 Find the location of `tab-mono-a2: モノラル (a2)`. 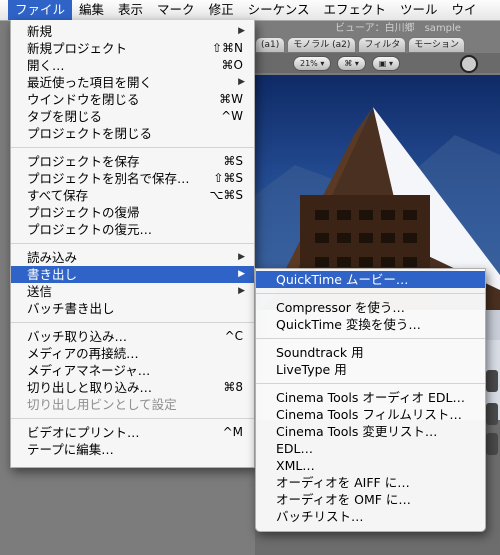

tab-mono-a2: モノラル (a2) is located at coordinates (322, 45).